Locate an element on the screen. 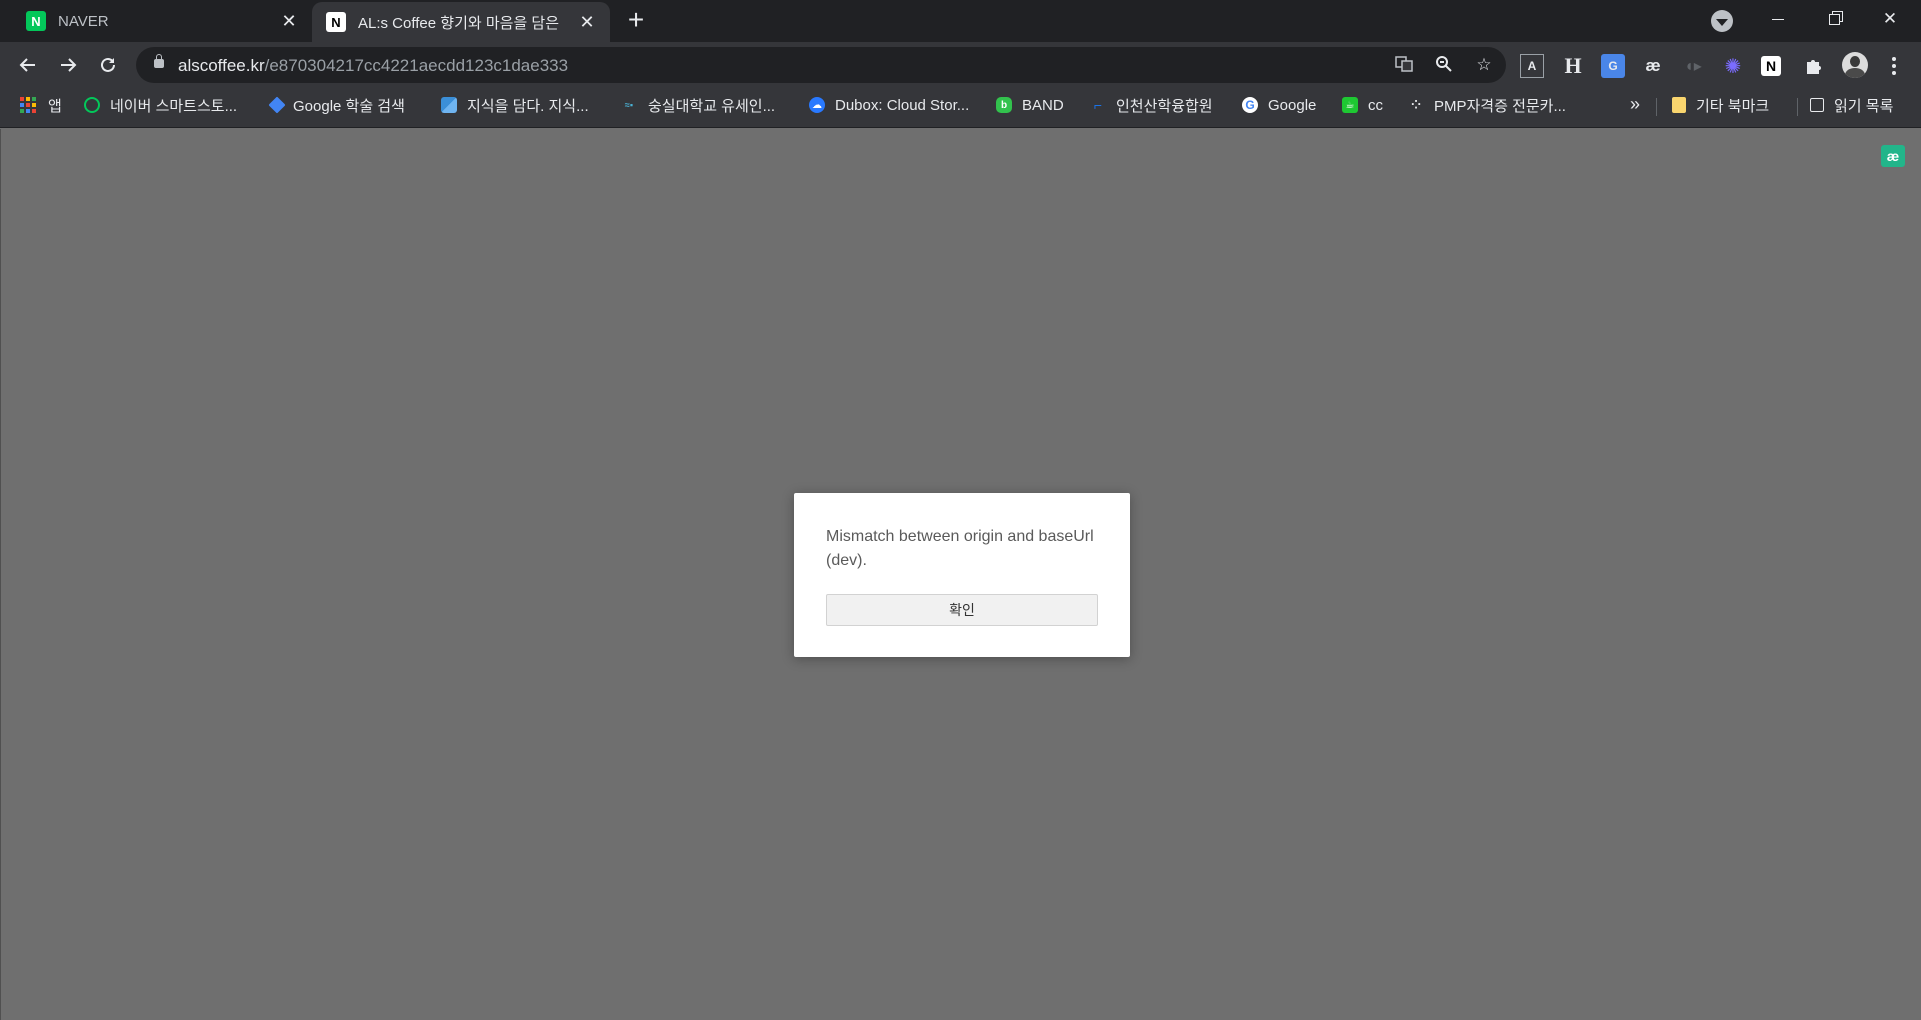  cc-icon: ☕ is located at coordinates (1350, 105).